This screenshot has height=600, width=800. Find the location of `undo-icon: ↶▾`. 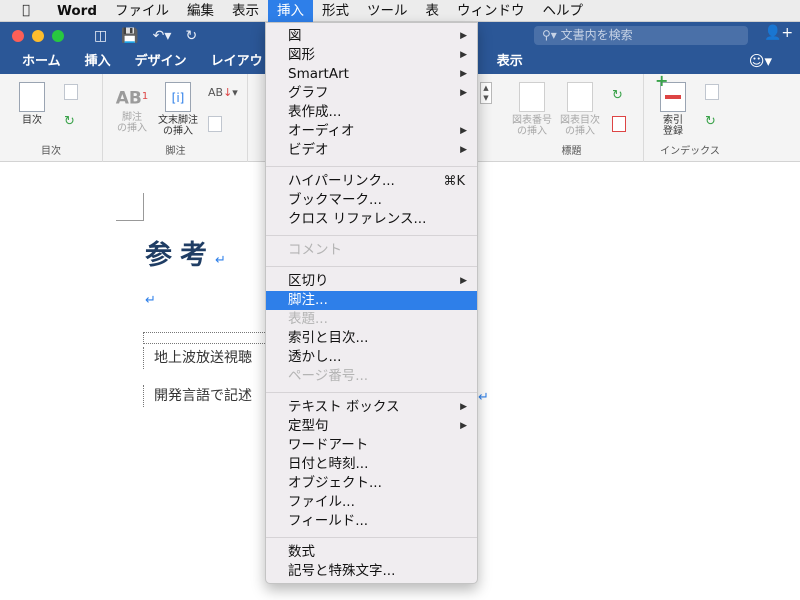

undo-icon: ↶▾ is located at coordinates (162, 36).